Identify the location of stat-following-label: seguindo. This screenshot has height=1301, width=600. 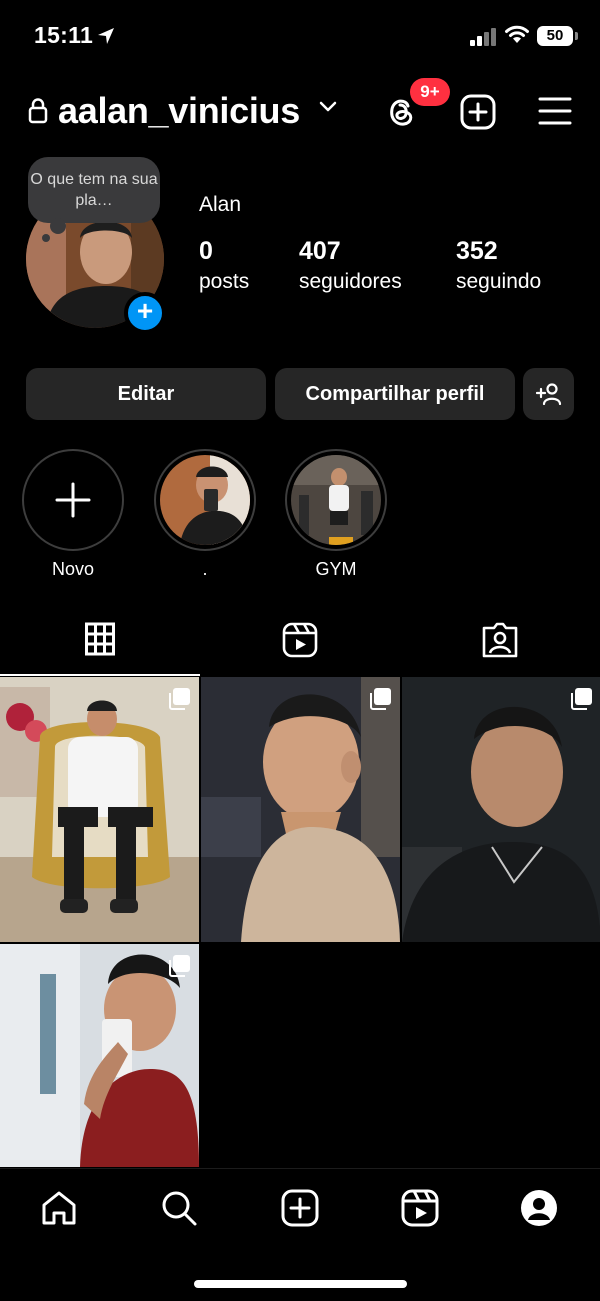
(499, 281).